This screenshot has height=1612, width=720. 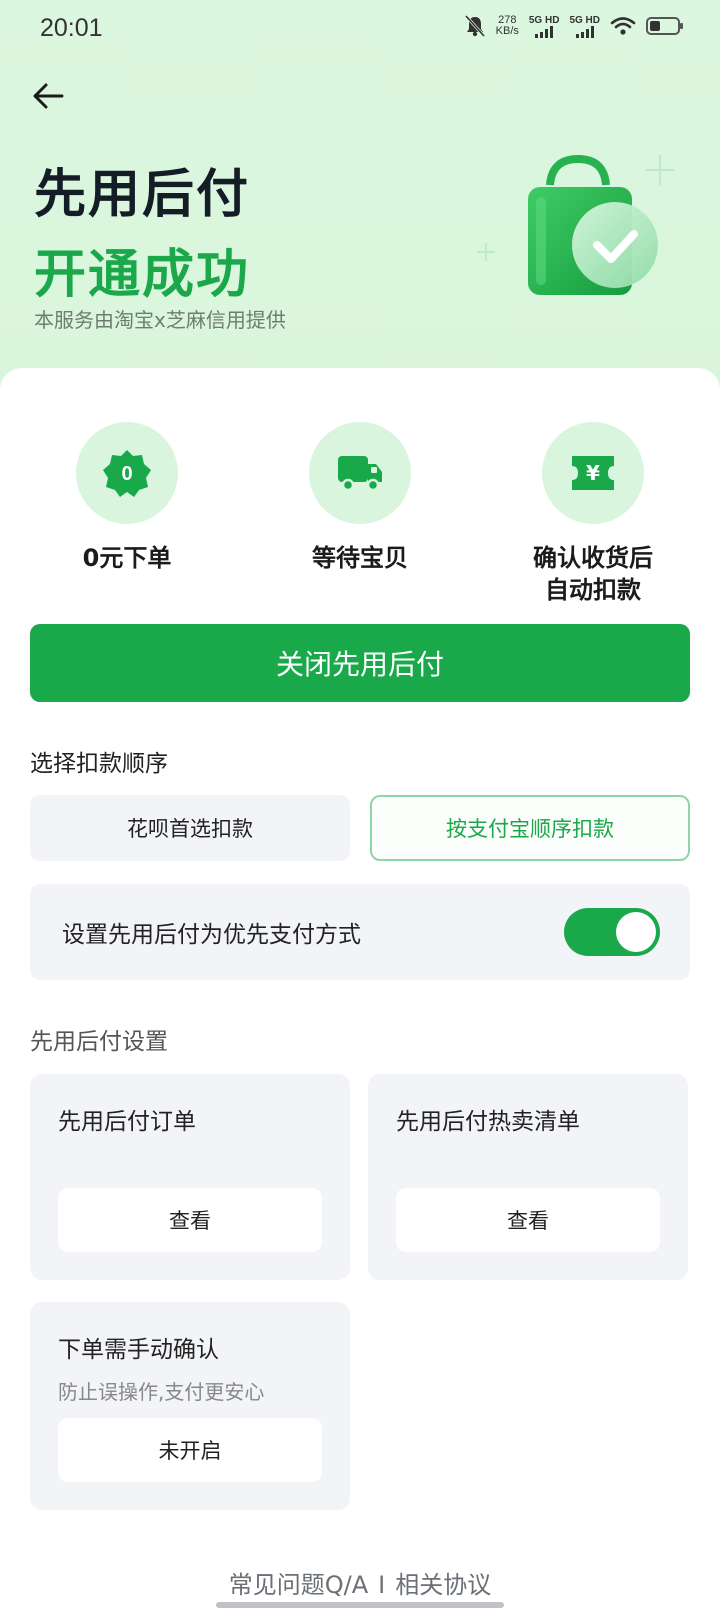 I want to click on feature-zero-order: 0 0元下单, so click(x=127, y=498).